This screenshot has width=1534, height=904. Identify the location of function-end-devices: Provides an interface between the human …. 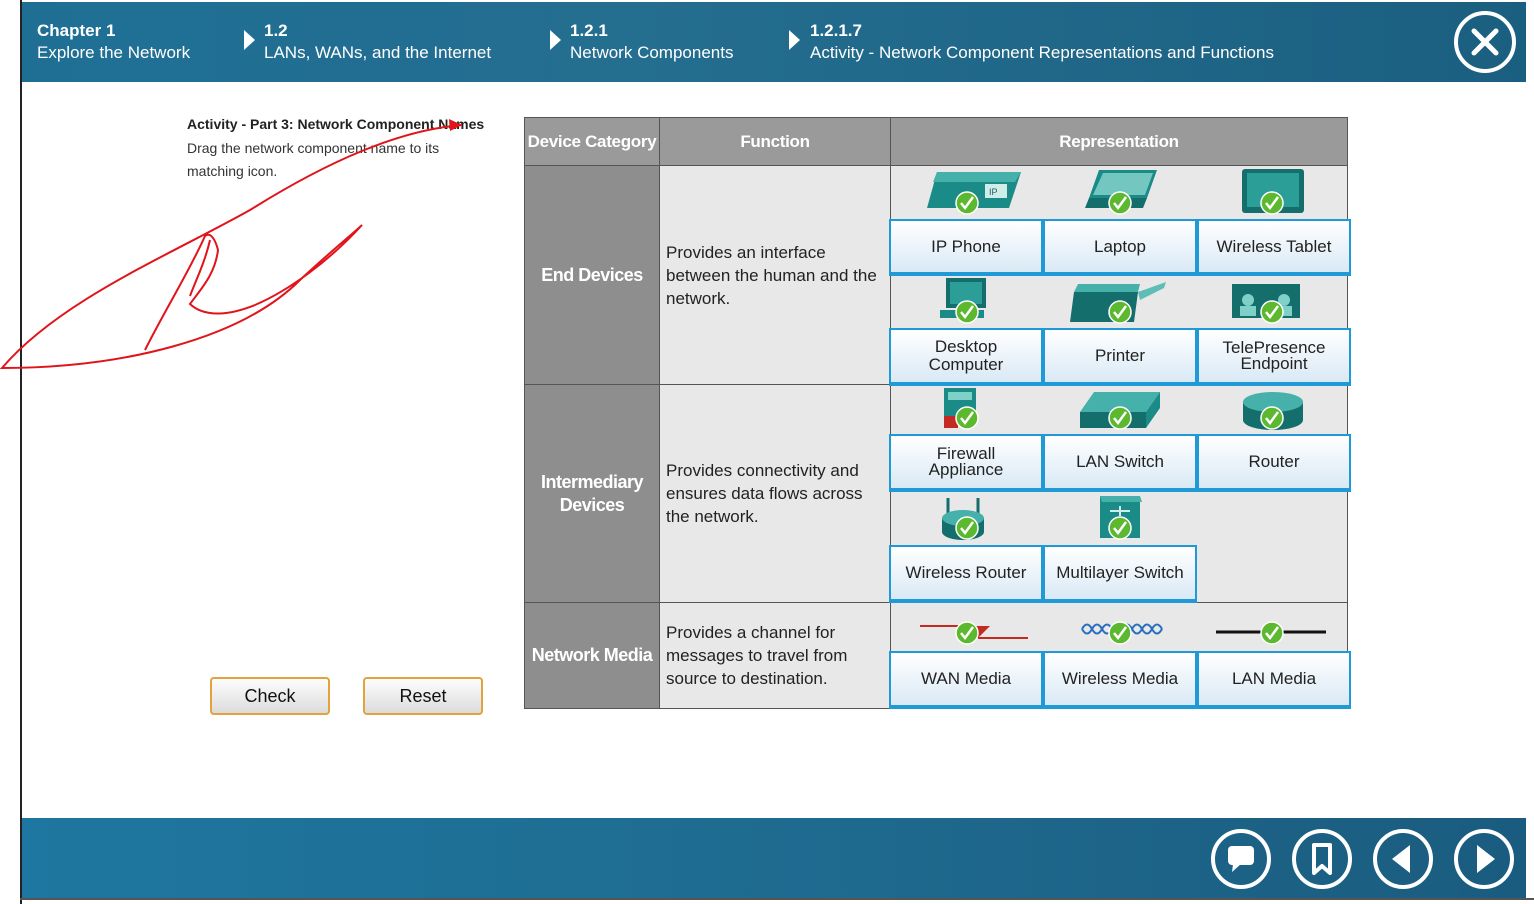
(775, 275).